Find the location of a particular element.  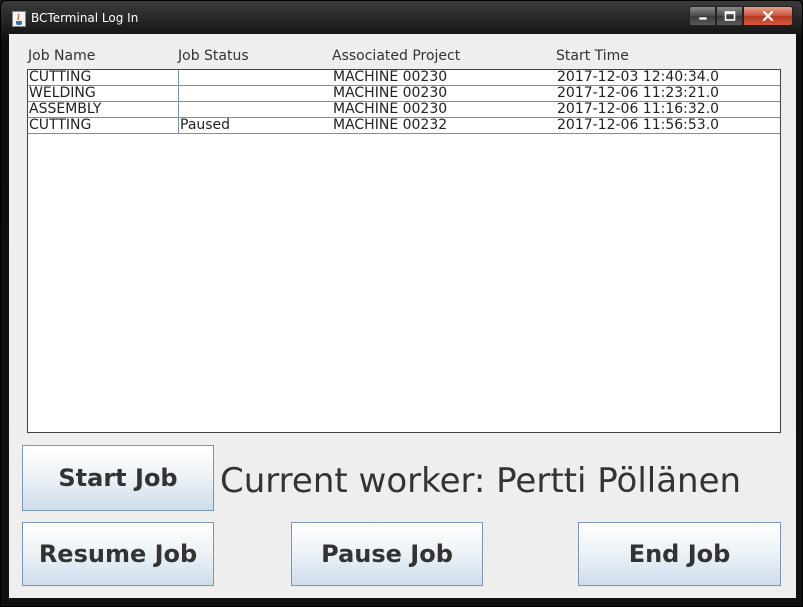

cell-start-time: 2017-12-06 11:56:53.0 is located at coordinates (638, 125).